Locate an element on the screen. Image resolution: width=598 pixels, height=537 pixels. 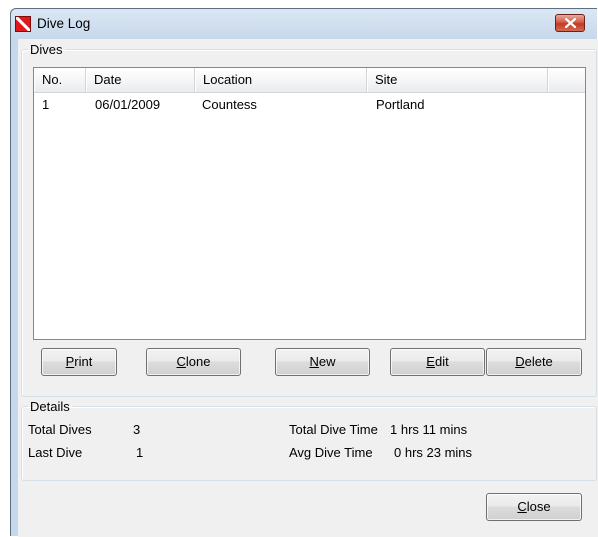
list-header: No. Date Location Site is located at coordinates (309, 80).